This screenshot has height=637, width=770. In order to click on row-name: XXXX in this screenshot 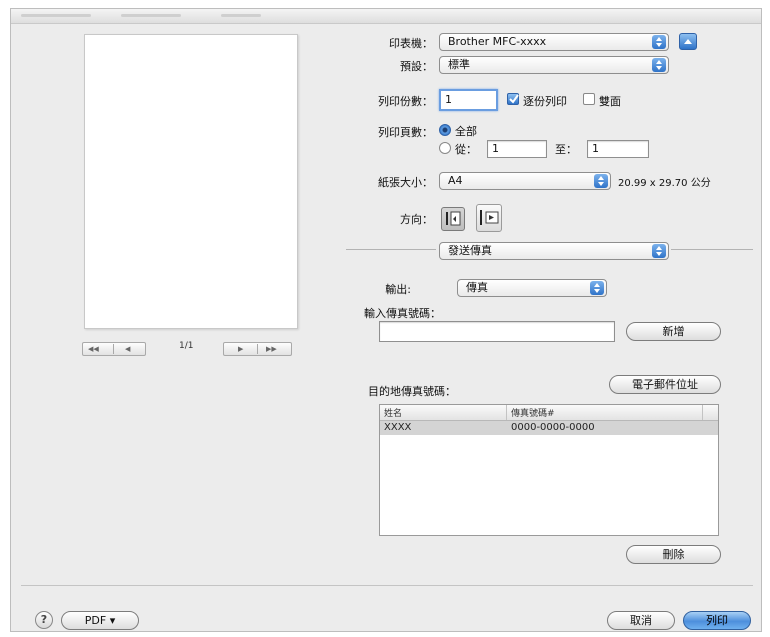, I will do `click(398, 427)`.